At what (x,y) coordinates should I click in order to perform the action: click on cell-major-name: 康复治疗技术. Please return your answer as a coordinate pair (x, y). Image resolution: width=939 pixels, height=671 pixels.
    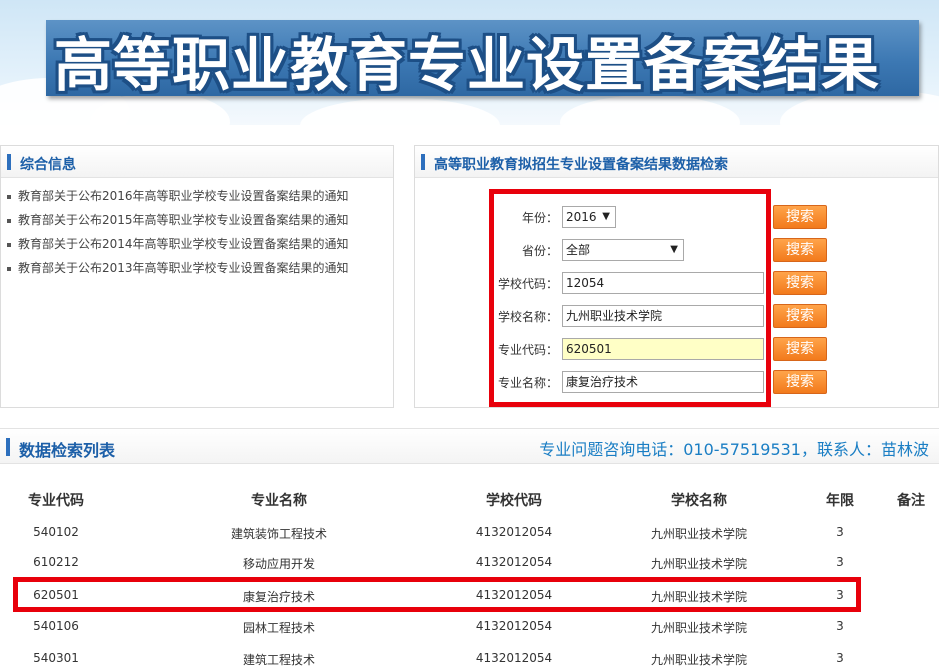
    Looking at the image, I should click on (278, 597).